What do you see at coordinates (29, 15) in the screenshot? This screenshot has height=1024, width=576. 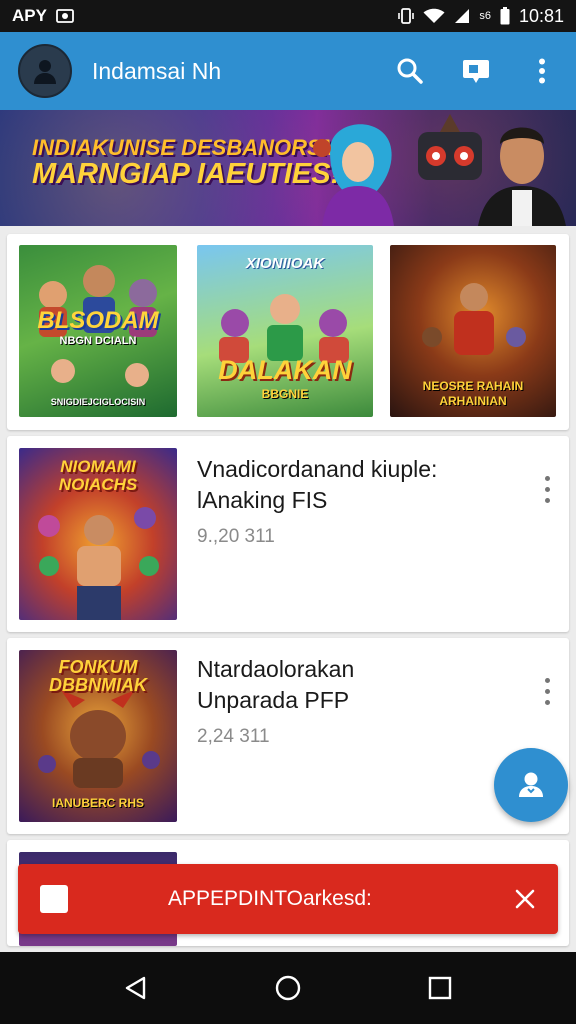 I see `carrier-label: APY` at bounding box center [29, 15].